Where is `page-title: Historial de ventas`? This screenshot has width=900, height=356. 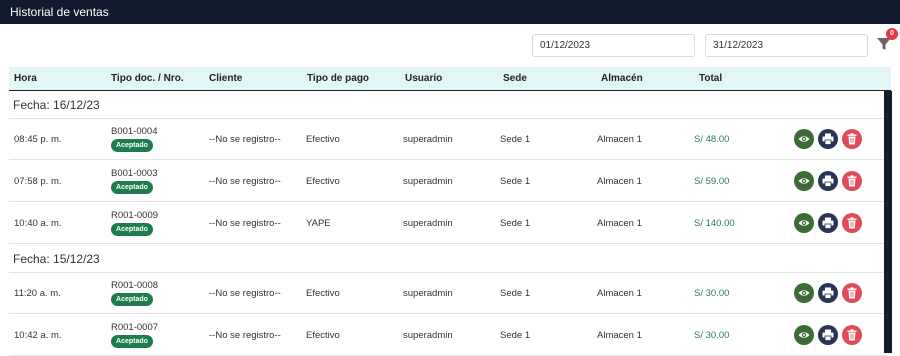 page-title: Historial de ventas is located at coordinates (450, 12).